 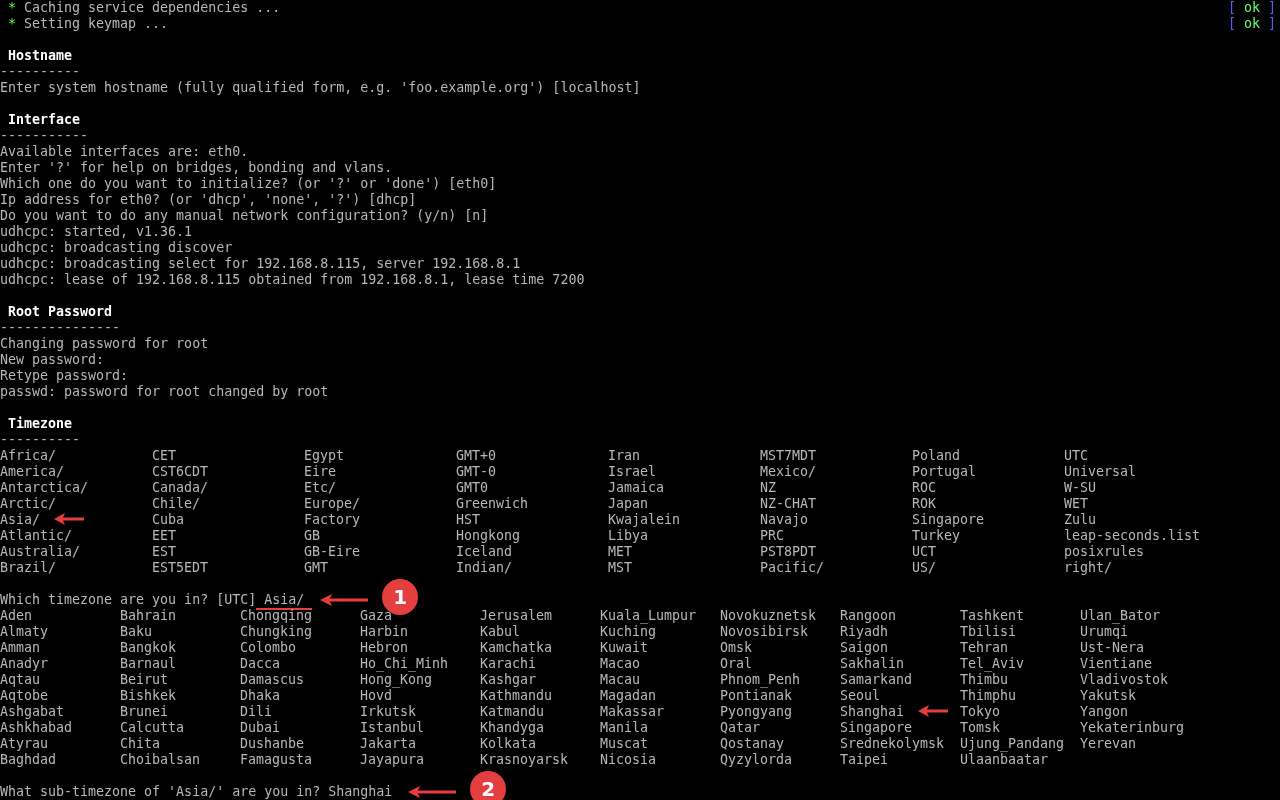 I want to click on timezone-entry: GB, so click(x=312, y=536).